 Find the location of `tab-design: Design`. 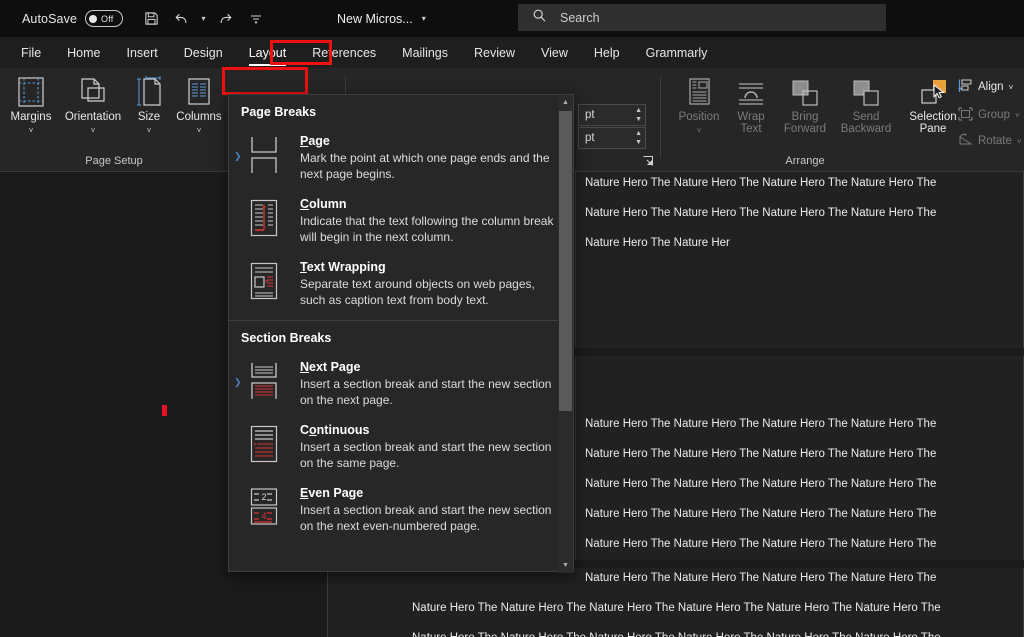

tab-design: Design is located at coordinates (203, 52).